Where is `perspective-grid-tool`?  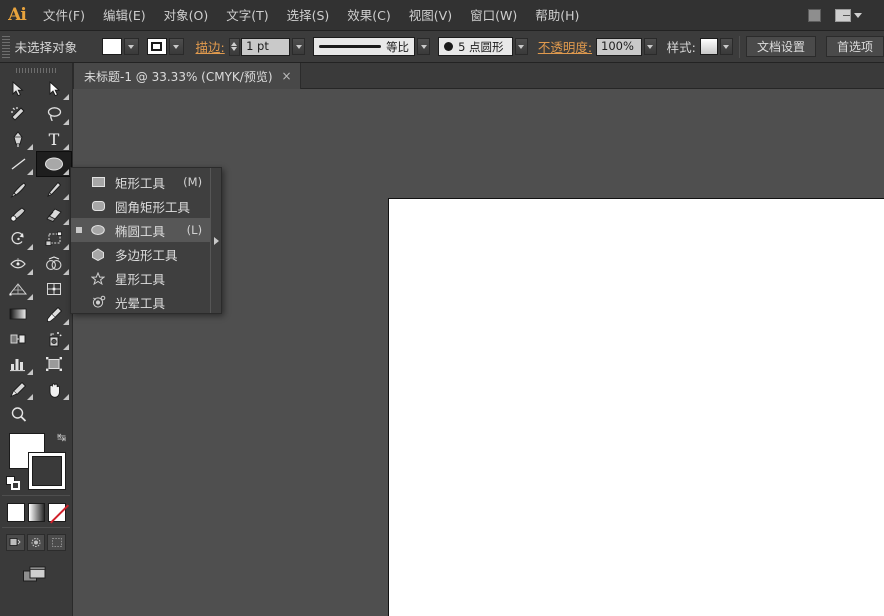 perspective-grid-tool is located at coordinates (18, 289).